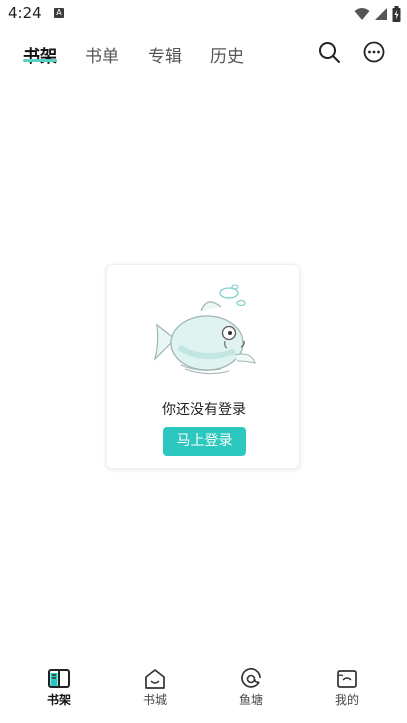 The height and width of the screenshot is (723, 407). What do you see at coordinates (59, 13) in the screenshot?
I see `notification-a-icon: A` at bounding box center [59, 13].